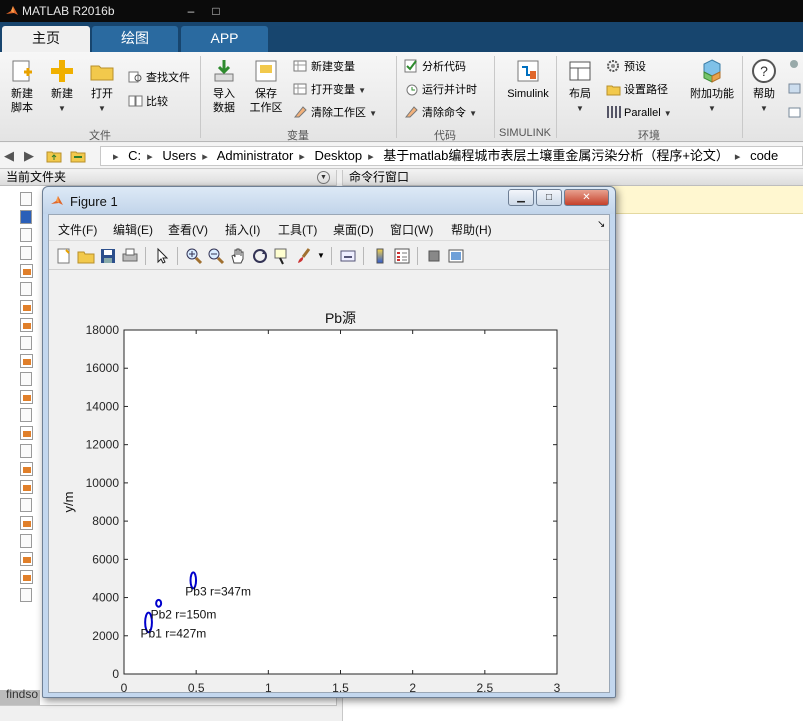 This screenshot has width=803, height=721. Describe the element at coordinates (712, 108) in the screenshot. I see `addons-dropdown-icon: ▼` at that location.